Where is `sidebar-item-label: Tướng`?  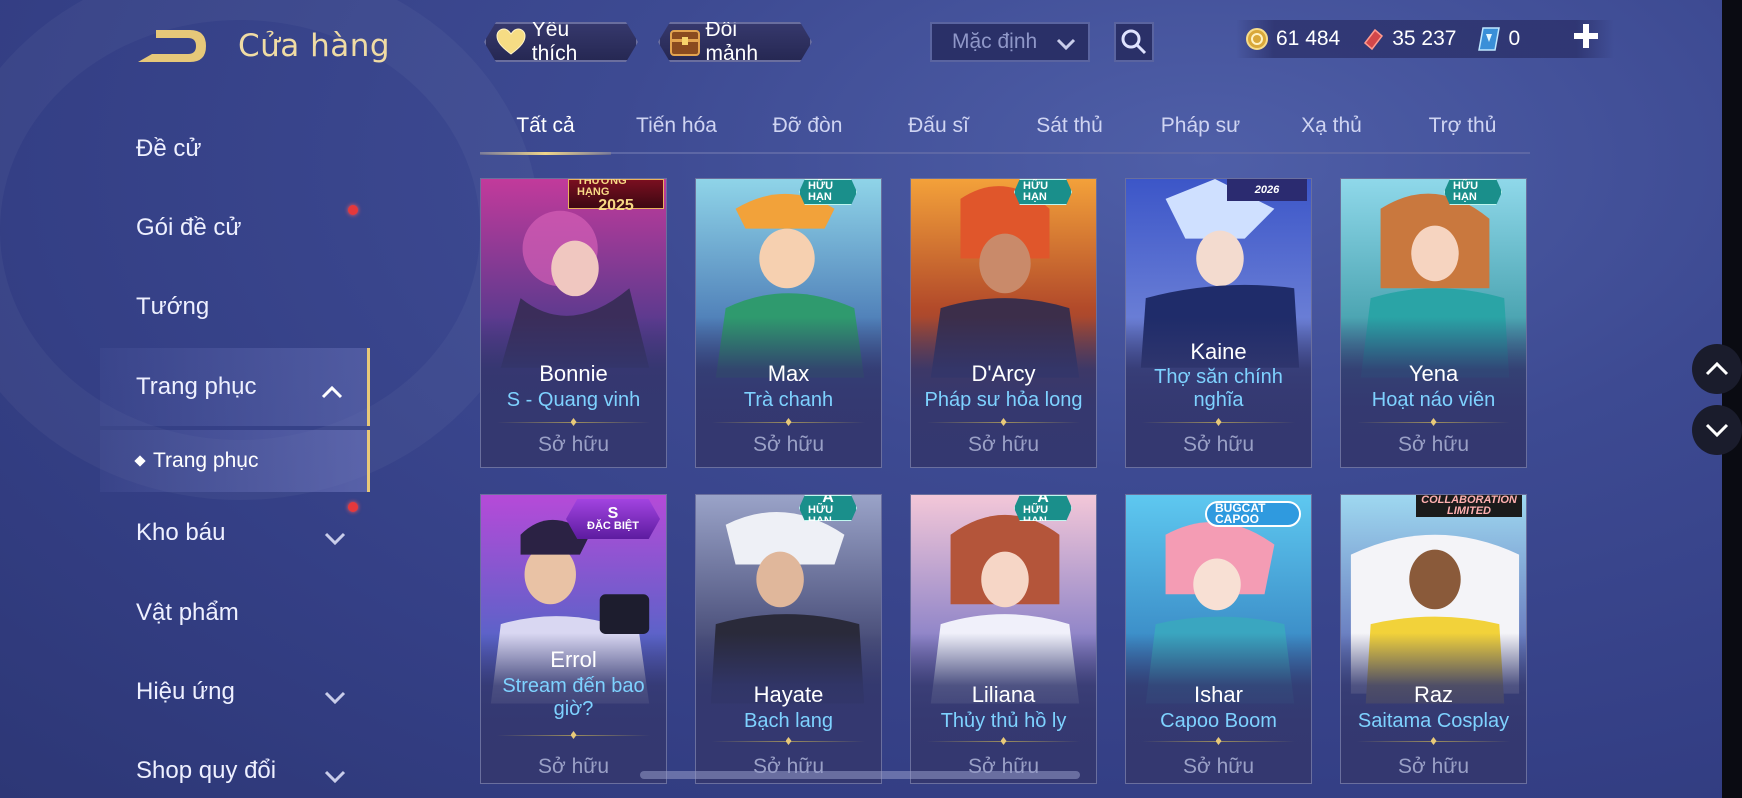
sidebar-item-label: Tướng is located at coordinates (173, 306).